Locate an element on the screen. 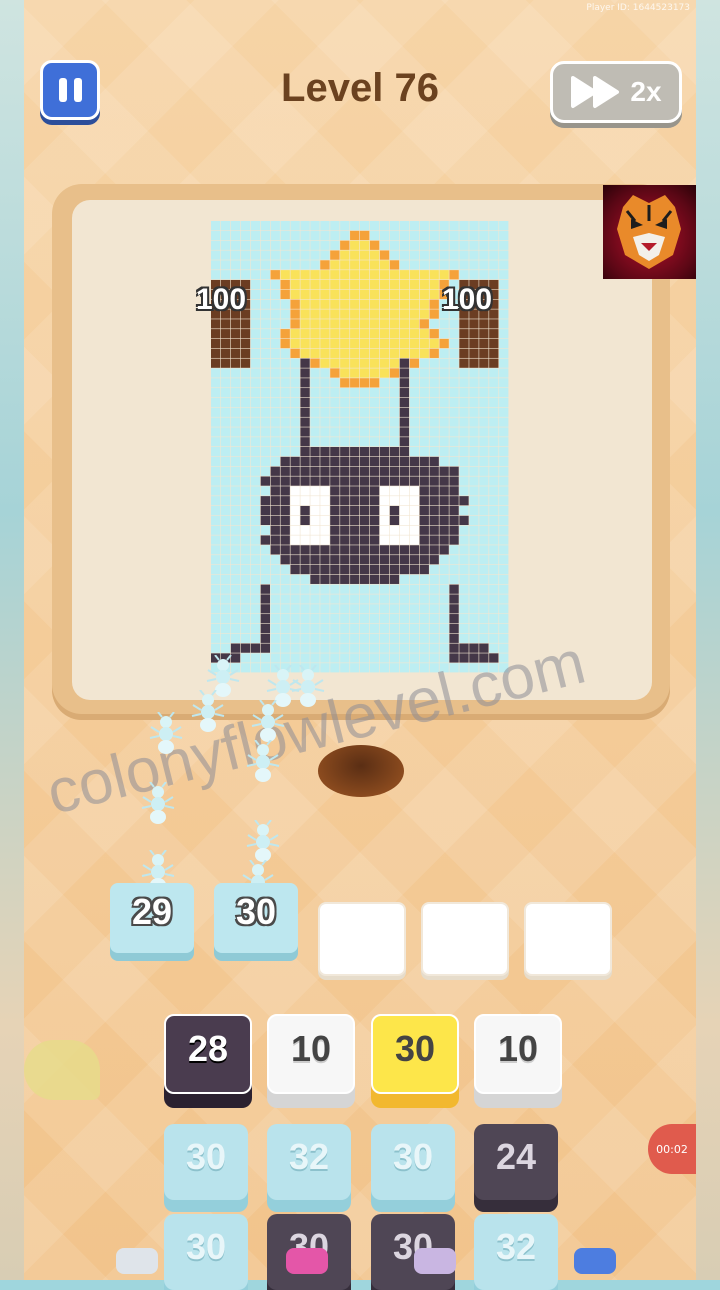  number-tile: 32 is located at coordinates (309, 1162).